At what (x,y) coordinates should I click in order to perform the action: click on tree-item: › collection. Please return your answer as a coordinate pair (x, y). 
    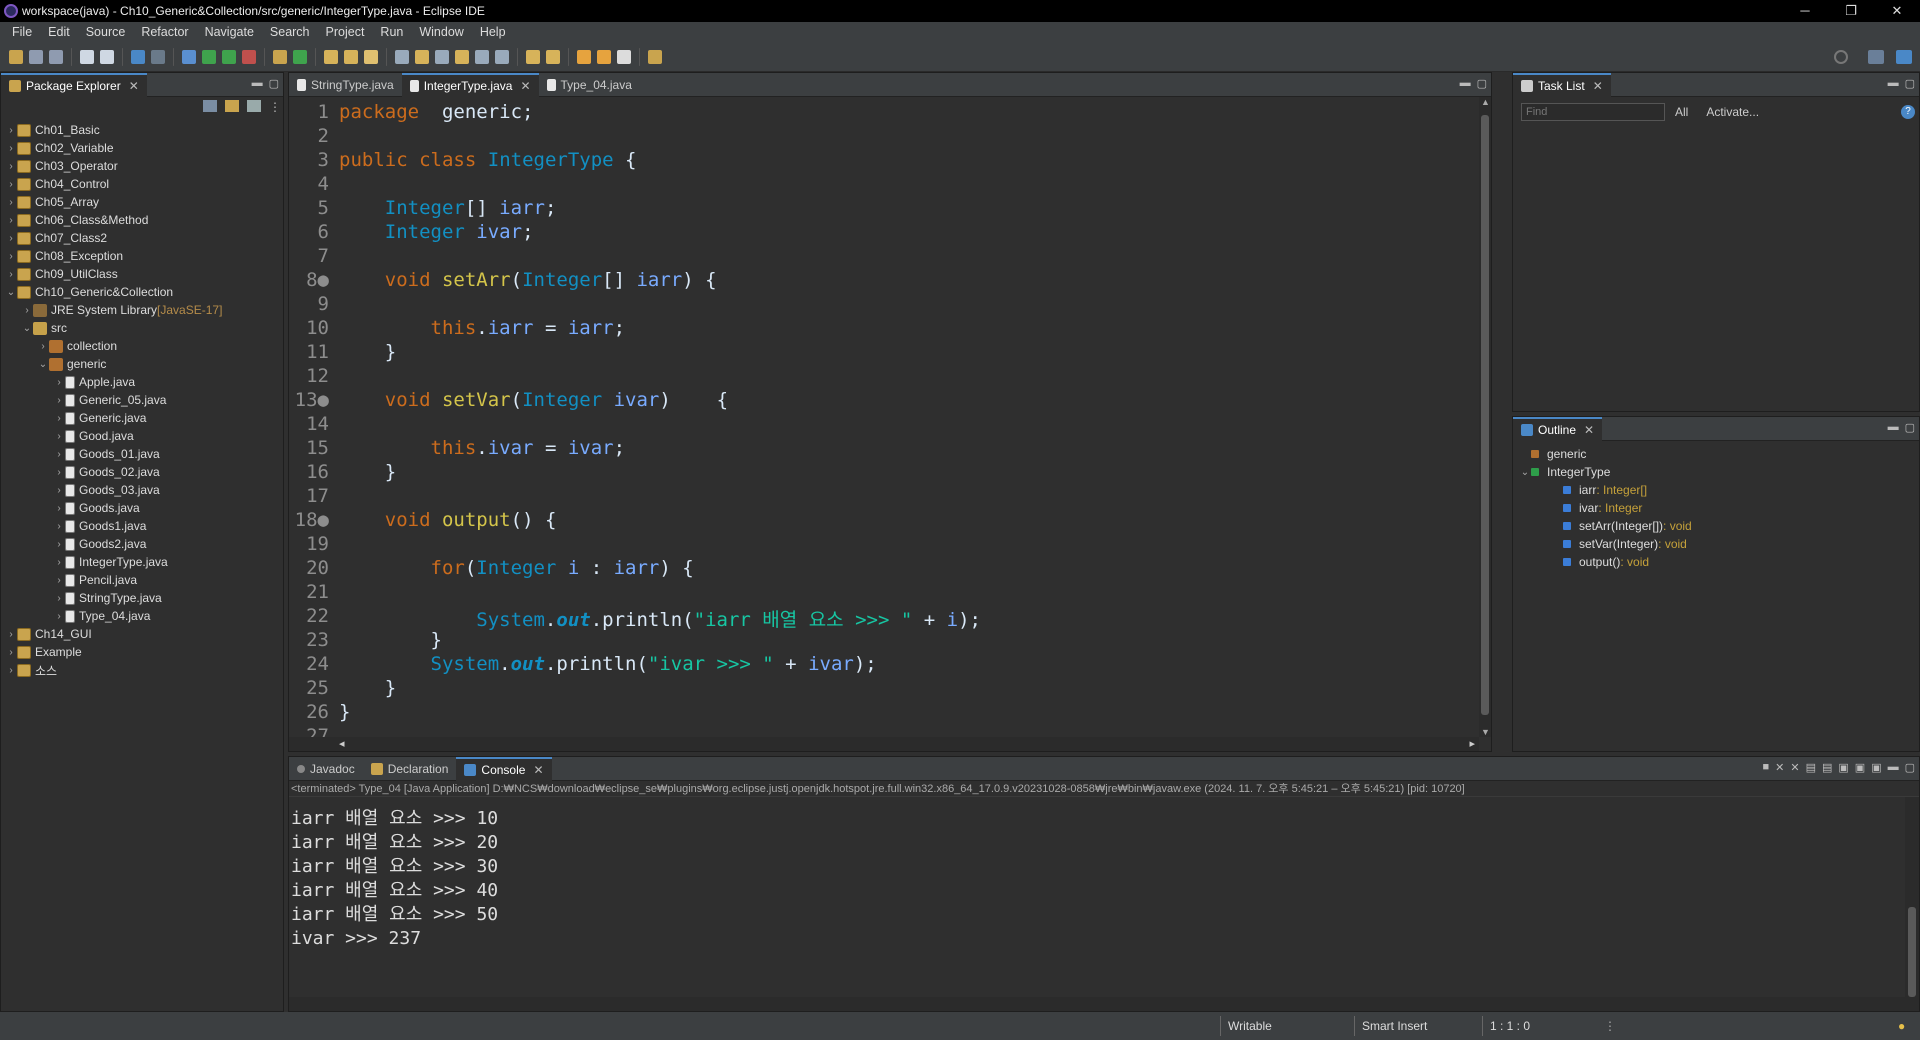
    Looking at the image, I should click on (142, 346).